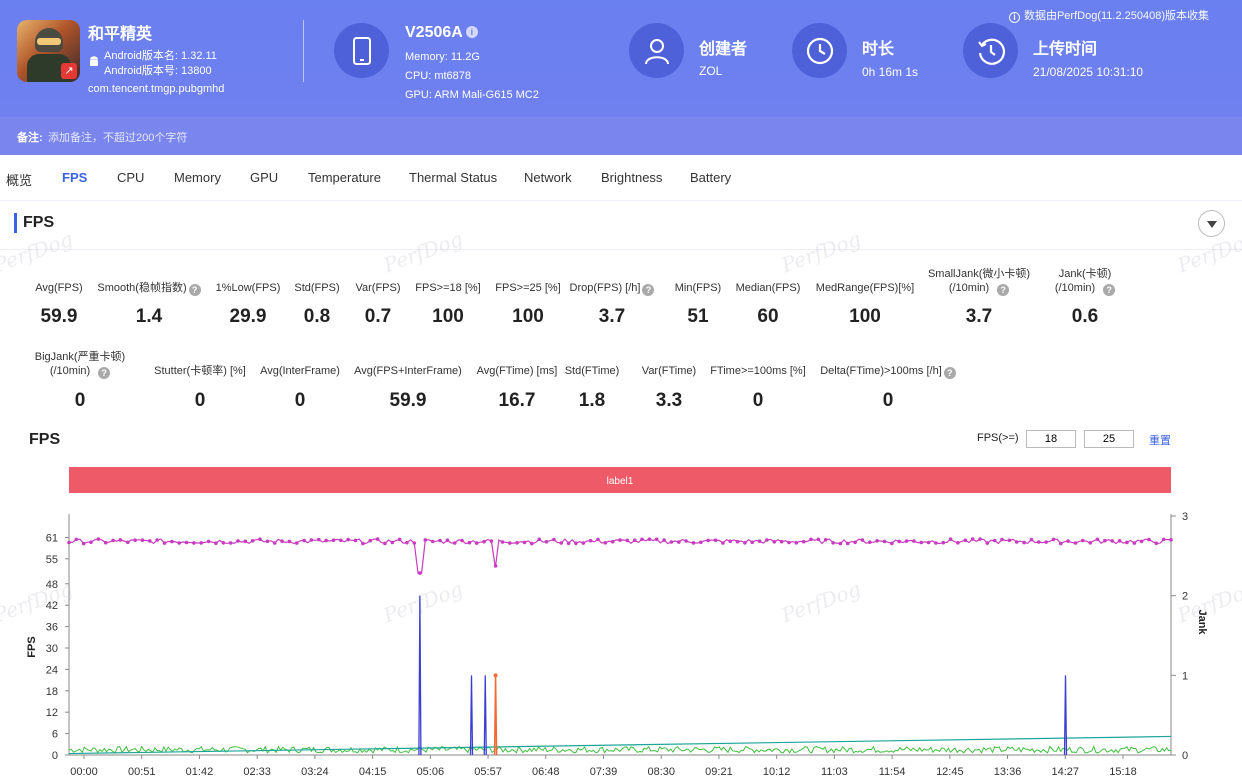  I want to click on reset-button: 重置, so click(1160, 440).